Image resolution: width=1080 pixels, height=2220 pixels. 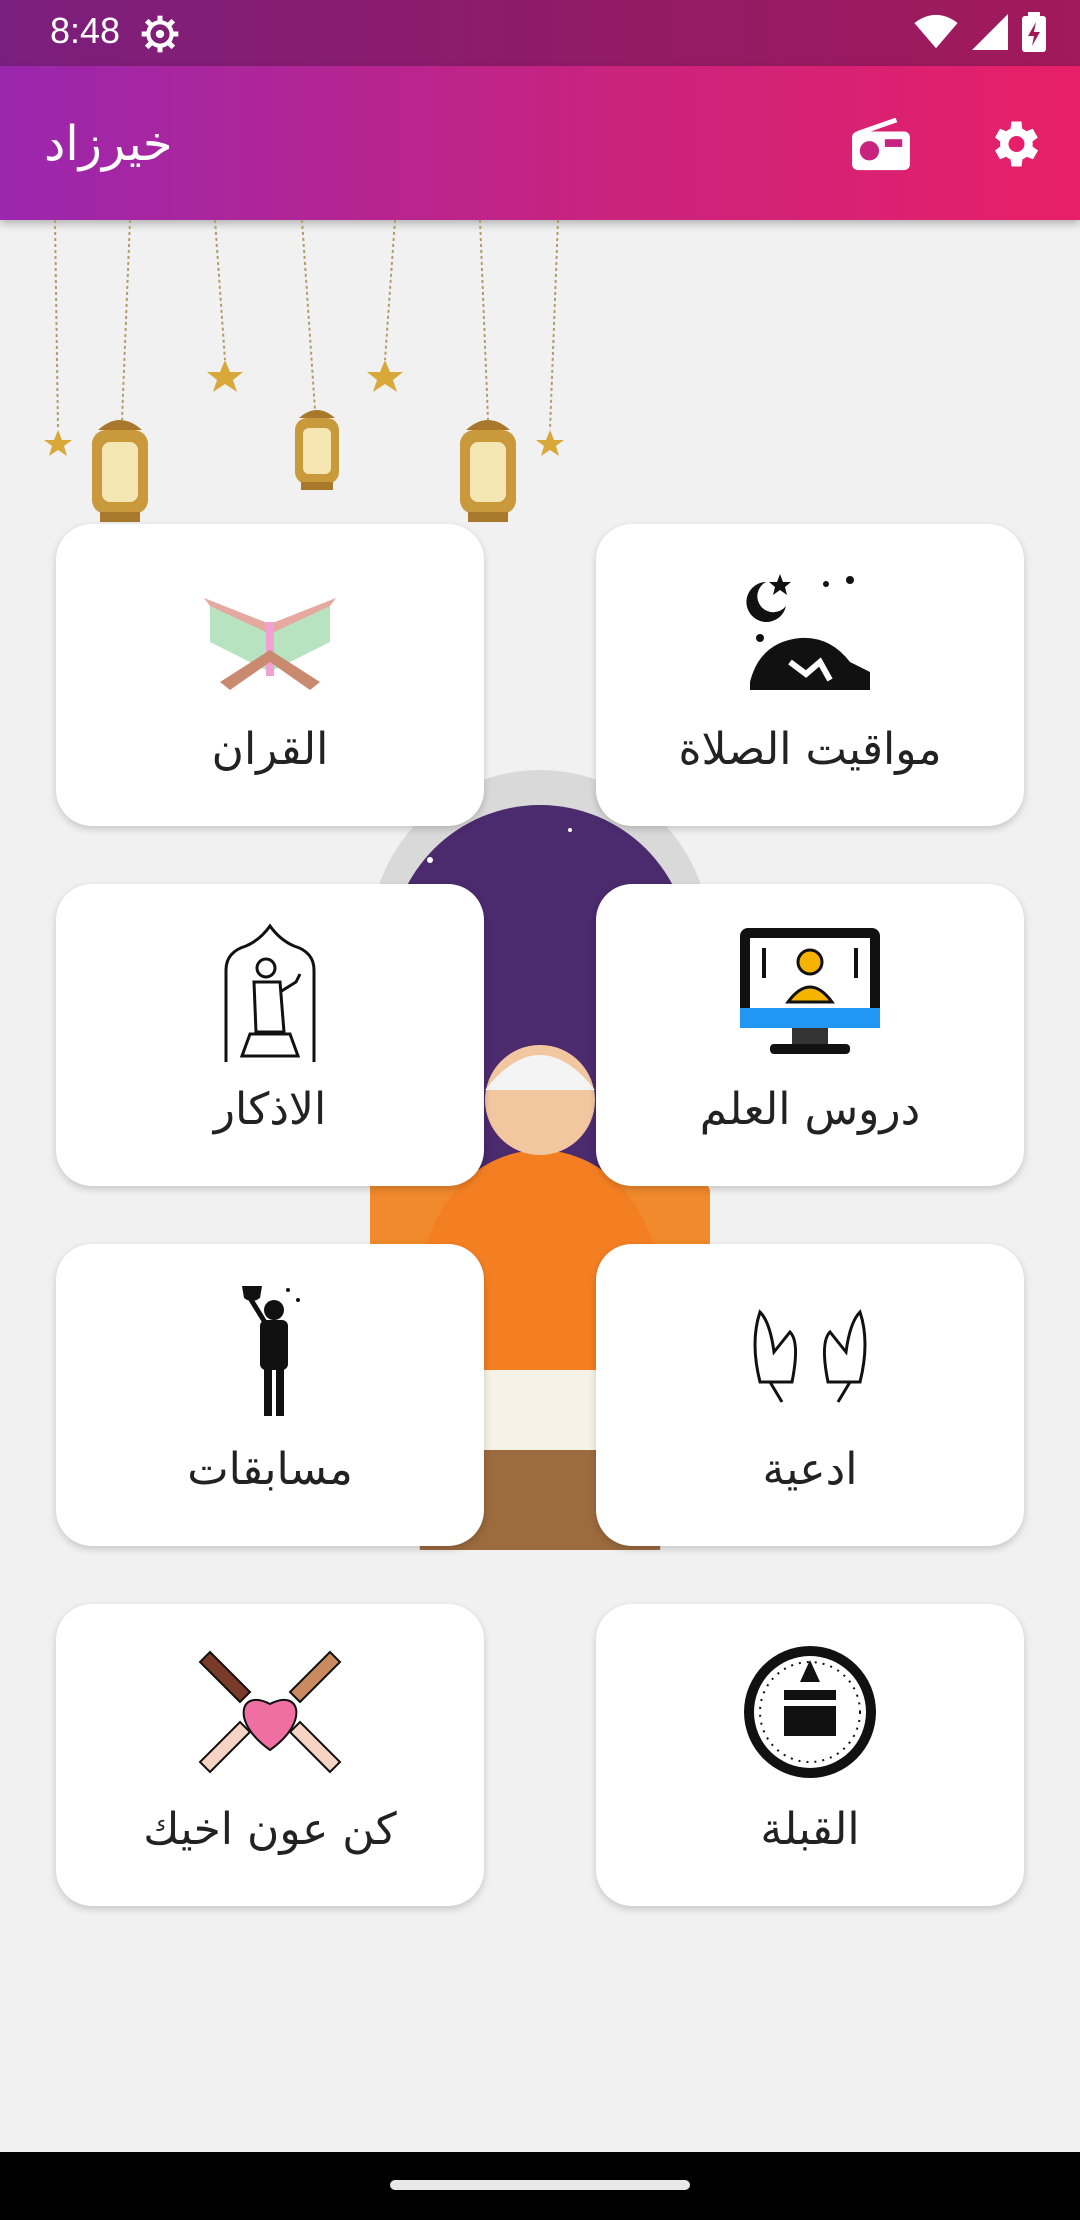 What do you see at coordinates (270, 1109) in the screenshot?
I see `card-label: الاذكار` at bounding box center [270, 1109].